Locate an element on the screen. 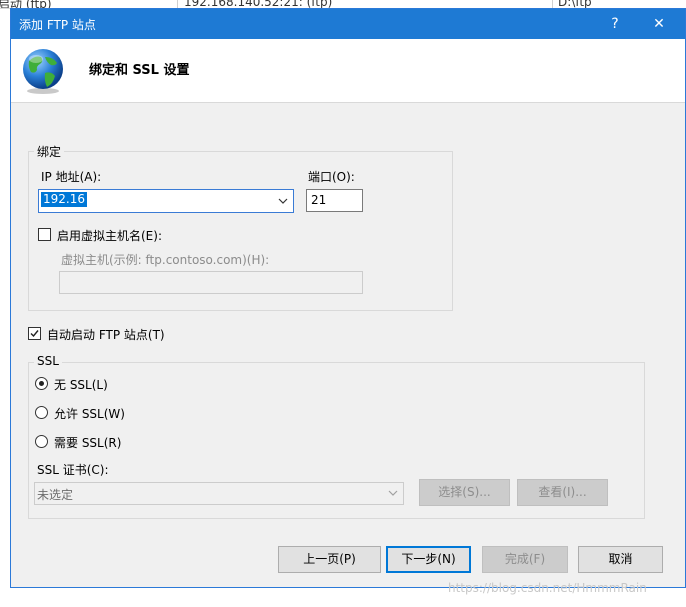 The width and height of the screenshot is (686, 607). ip-address-combo: 192.16 is located at coordinates (166, 201).